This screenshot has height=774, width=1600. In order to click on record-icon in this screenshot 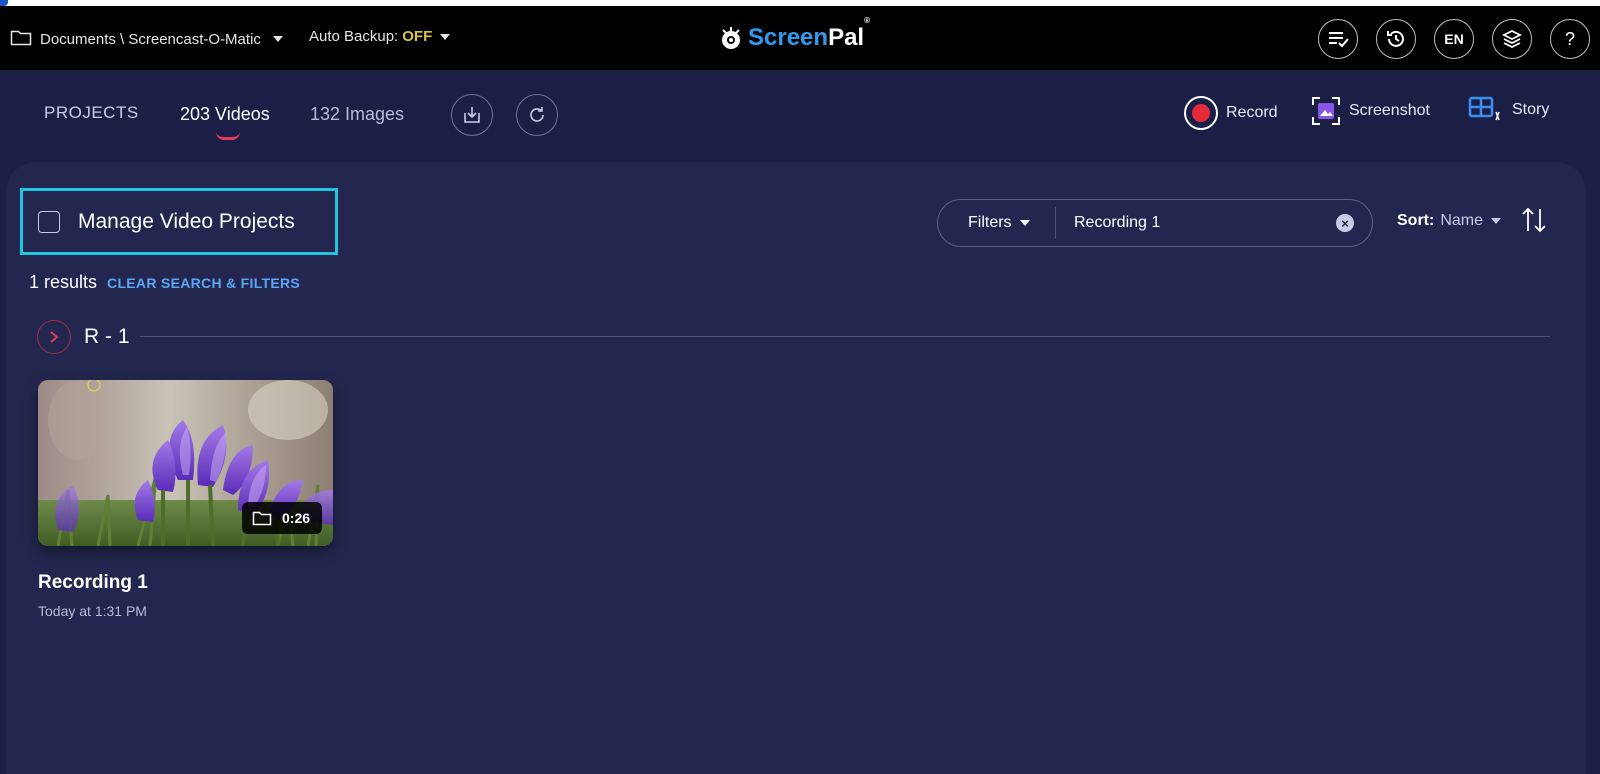, I will do `click(1201, 113)`.